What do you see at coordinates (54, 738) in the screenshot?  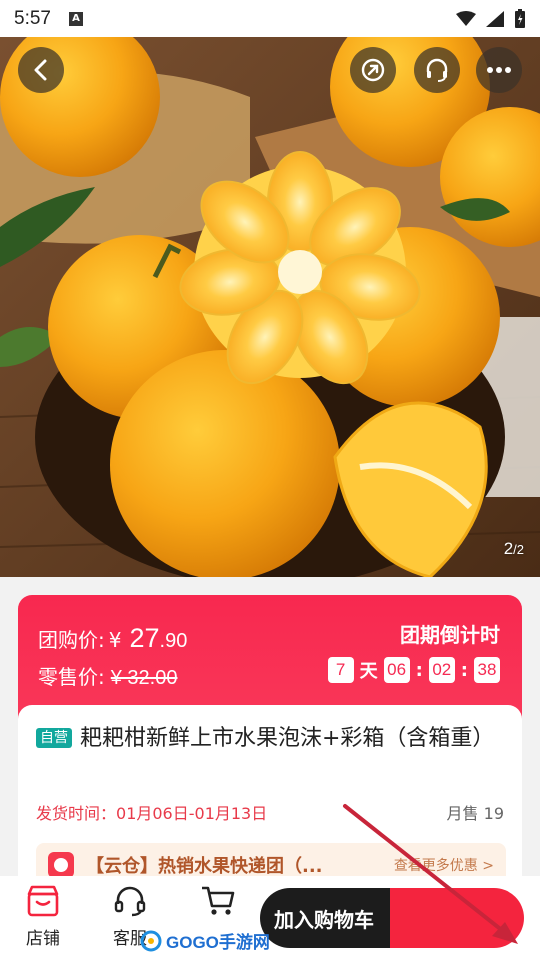 I see `self-operated-badge: 自营` at bounding box center [54, 738].